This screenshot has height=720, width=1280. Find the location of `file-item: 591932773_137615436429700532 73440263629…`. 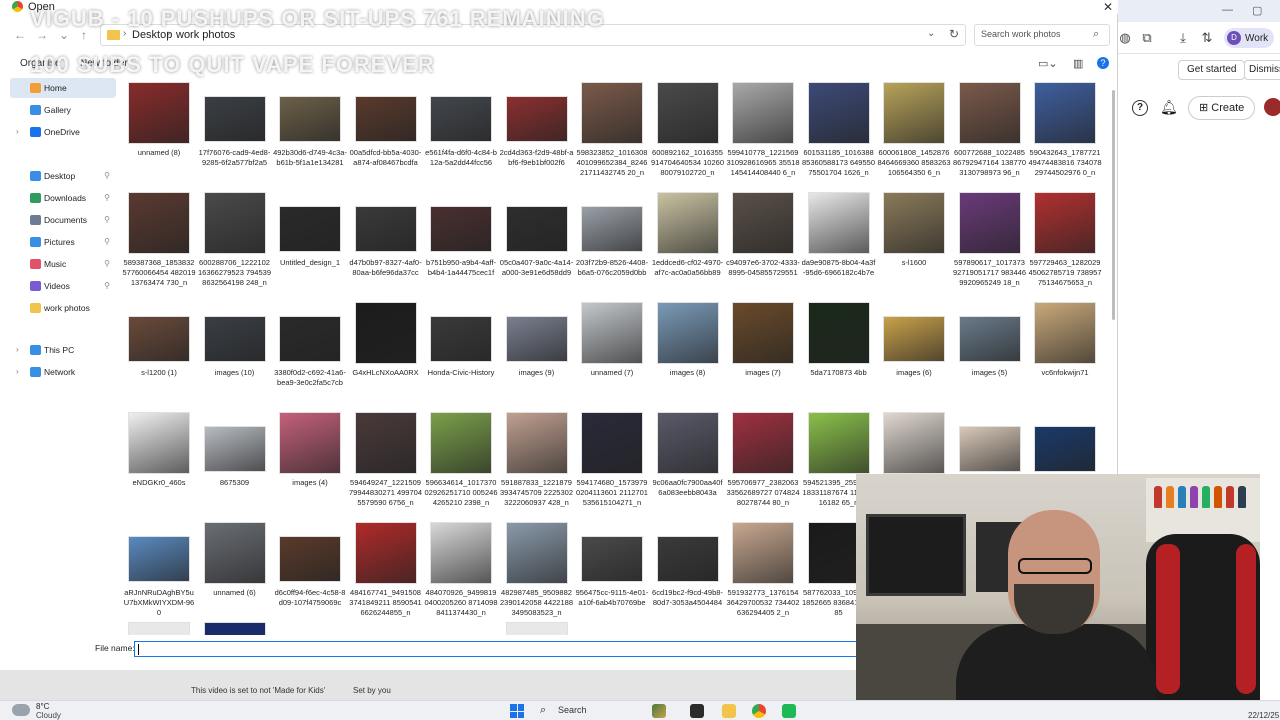

file-item: 591932773_137615436429700532 73440263629… is located at coordinates (763, 574).